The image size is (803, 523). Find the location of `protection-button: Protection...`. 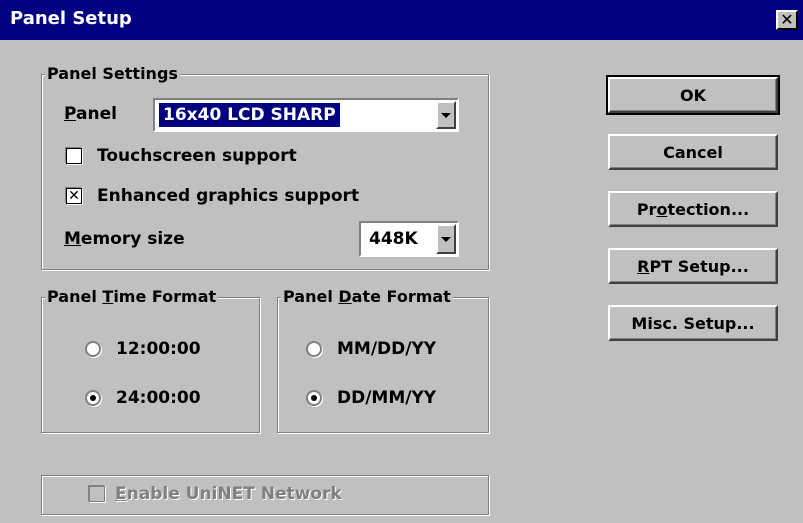

protection-button: Protection... is located at coordinates (693, 209).